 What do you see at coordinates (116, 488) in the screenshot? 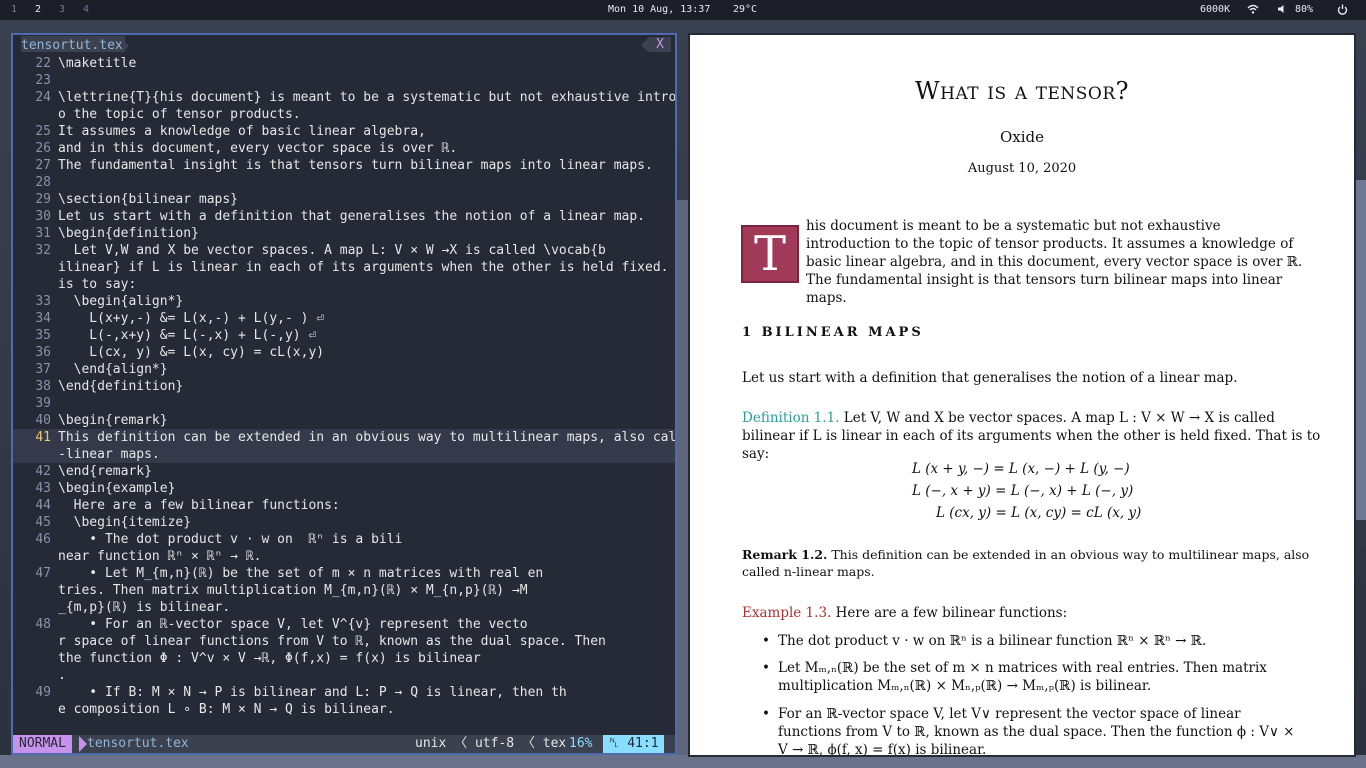
I see `line-text: \begin{example}` at bounding box center [116, 488].